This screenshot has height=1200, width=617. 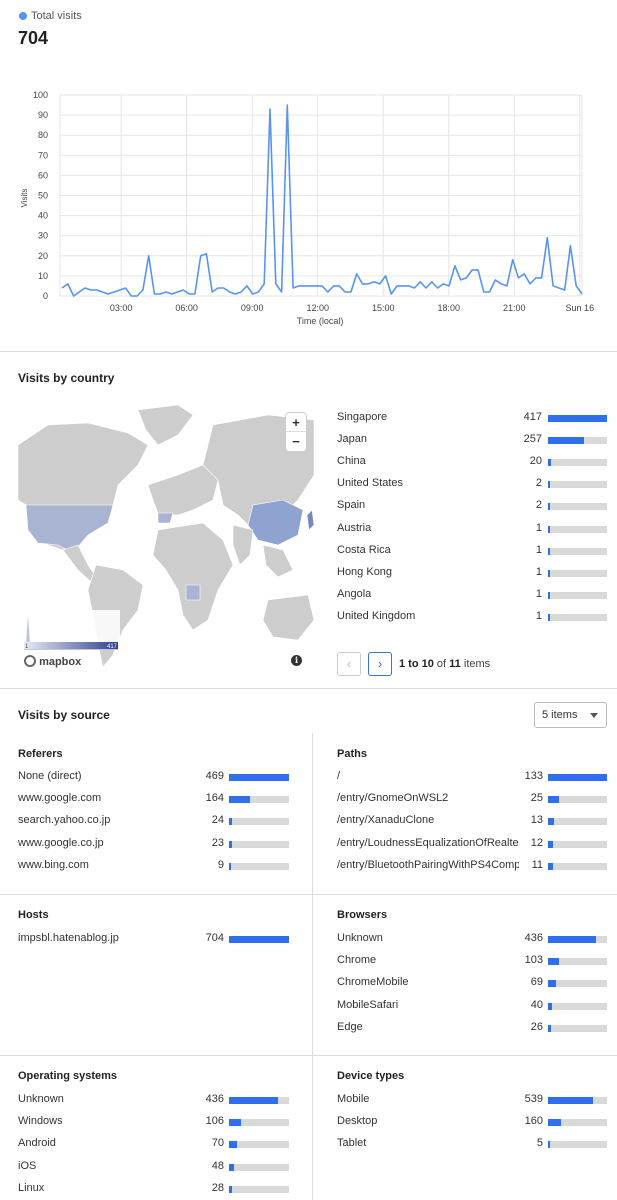 I want to click on devices-row-bar-track, so click(x=577, y=1100).